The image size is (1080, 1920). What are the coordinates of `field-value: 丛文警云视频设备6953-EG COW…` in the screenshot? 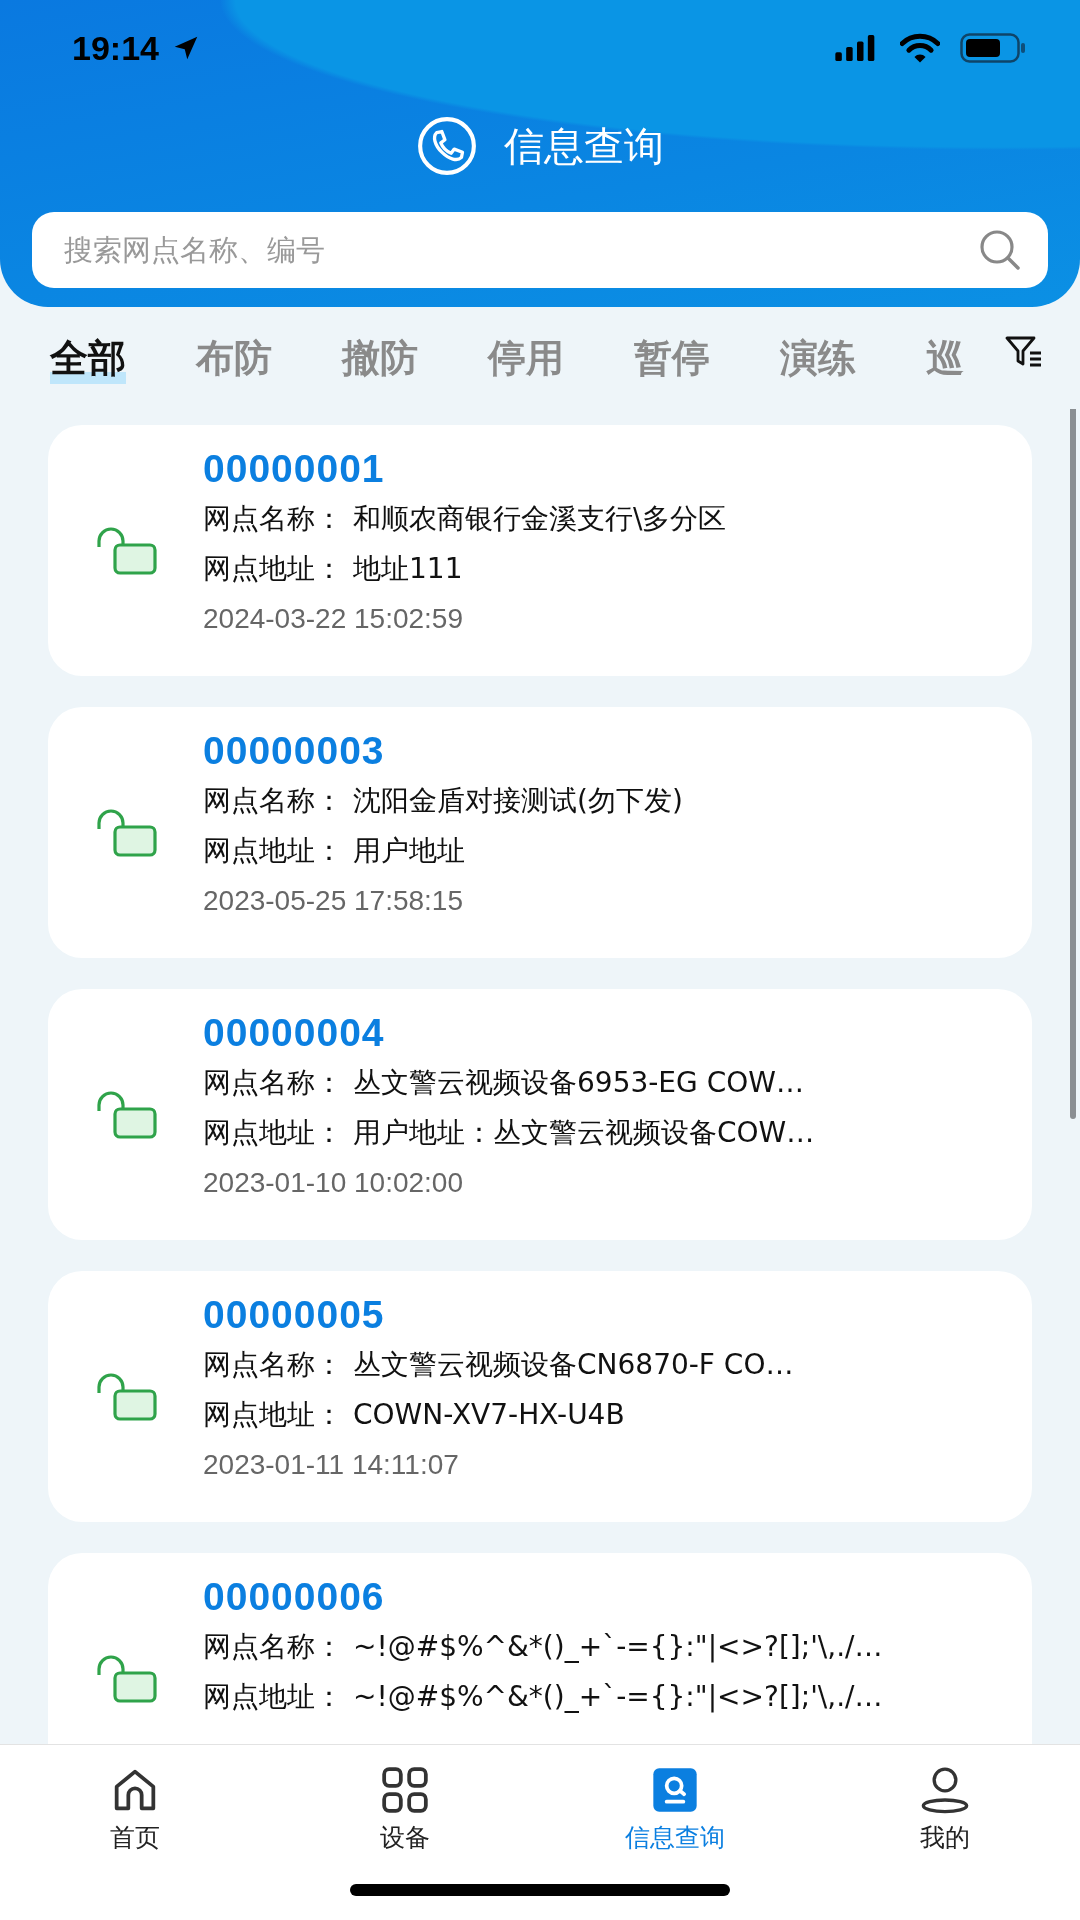 It's located at (578, 1083).